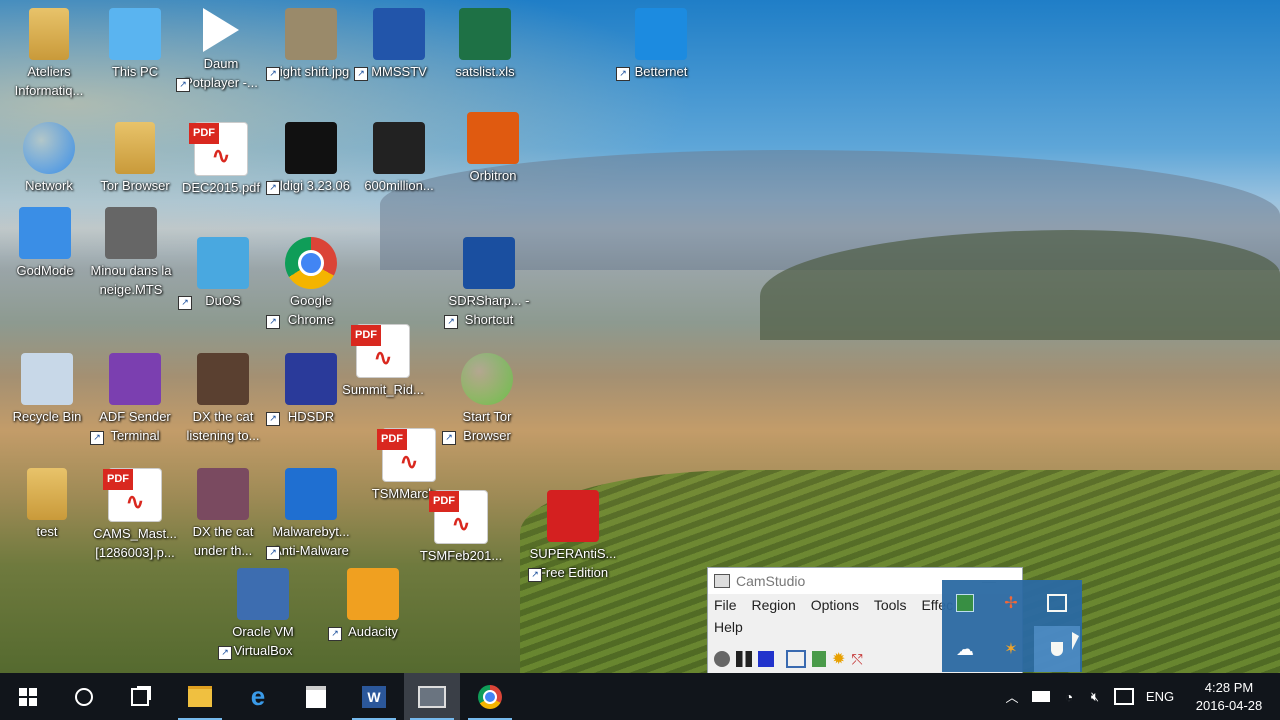 The height and width of the screenshot is (720, 1280). I want to click on tray-wifi: ◔, so click(1069, 696).